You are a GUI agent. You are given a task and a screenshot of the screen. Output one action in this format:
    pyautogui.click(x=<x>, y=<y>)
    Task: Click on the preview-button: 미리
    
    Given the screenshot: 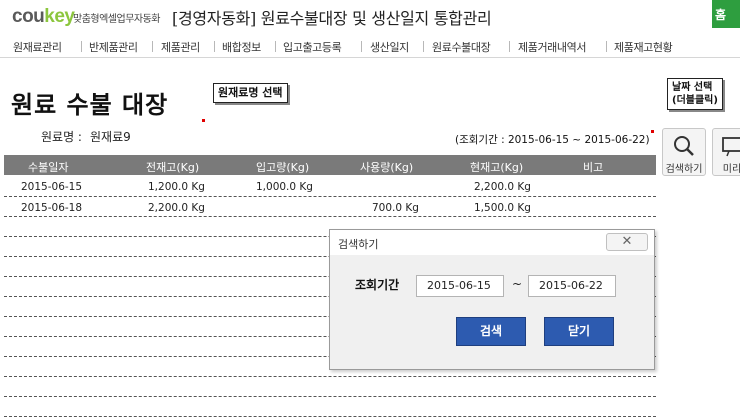 What is the action you would take?
    pyautogui.click(x=726, y=152)
    